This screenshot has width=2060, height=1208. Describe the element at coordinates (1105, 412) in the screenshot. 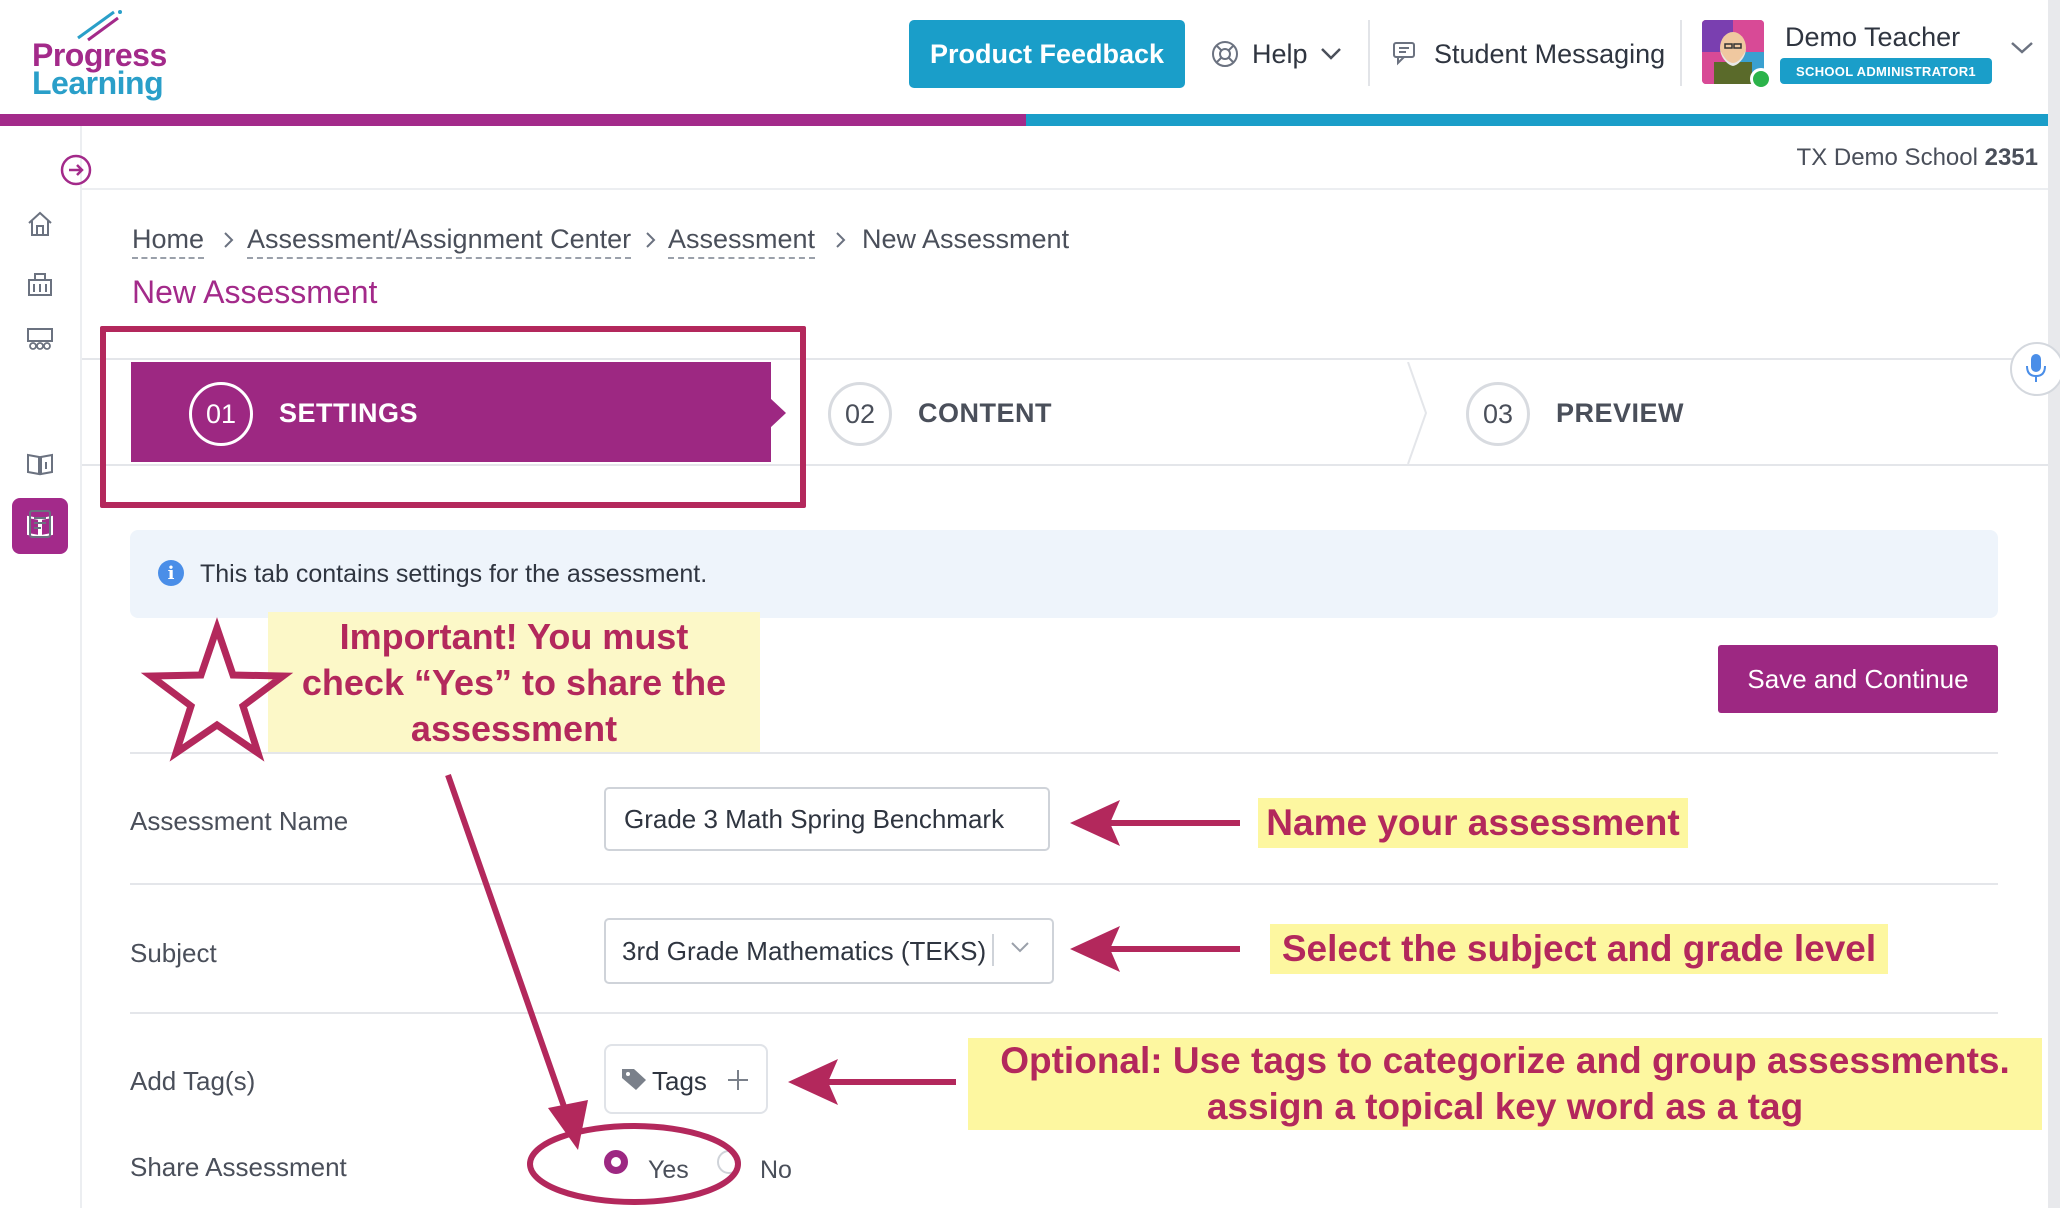

I see `step-tab-content: 02 CONTENT` at that location.